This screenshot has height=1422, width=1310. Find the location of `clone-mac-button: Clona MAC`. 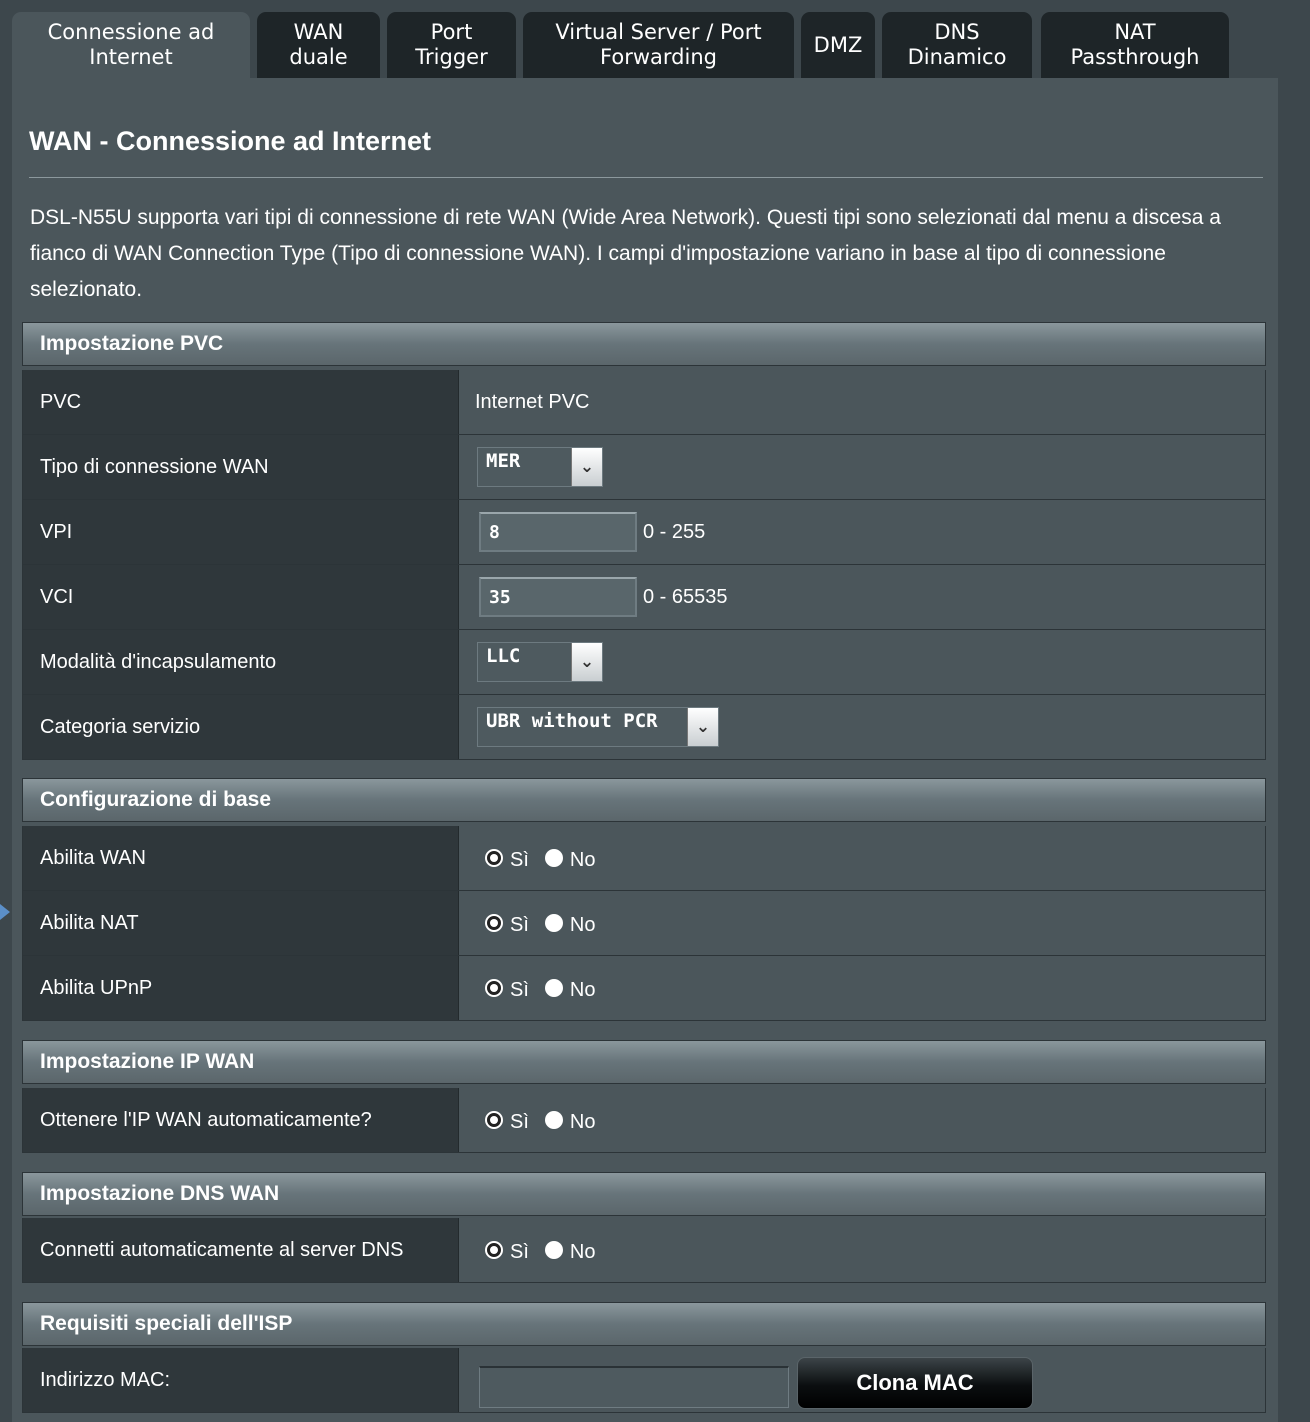

clone-mac-button: Clona MAC is located at coordinates (915, 1383).